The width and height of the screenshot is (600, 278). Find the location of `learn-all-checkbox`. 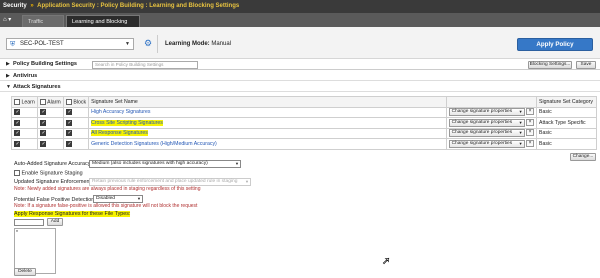

learn-all-checkbox is located at coordinates (17, 101).